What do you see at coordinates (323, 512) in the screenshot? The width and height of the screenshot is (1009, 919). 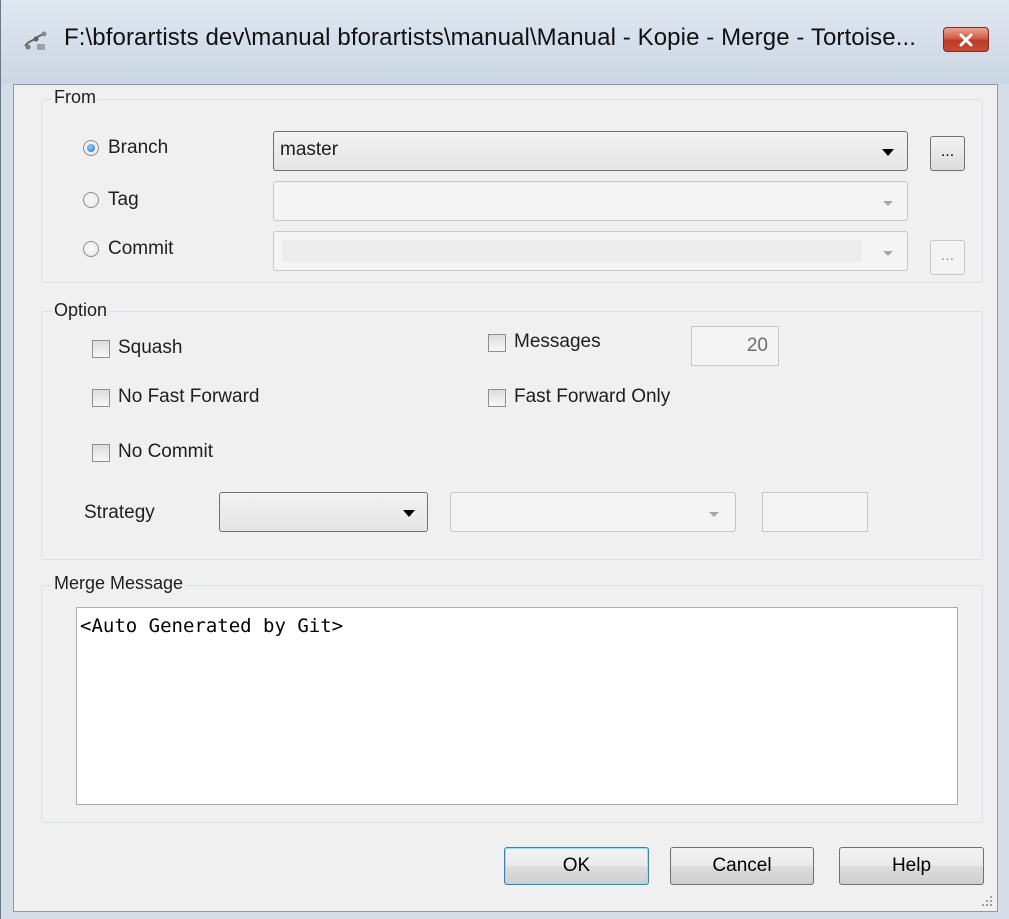 I see `strategy-select` at bounding box center [323, 512].